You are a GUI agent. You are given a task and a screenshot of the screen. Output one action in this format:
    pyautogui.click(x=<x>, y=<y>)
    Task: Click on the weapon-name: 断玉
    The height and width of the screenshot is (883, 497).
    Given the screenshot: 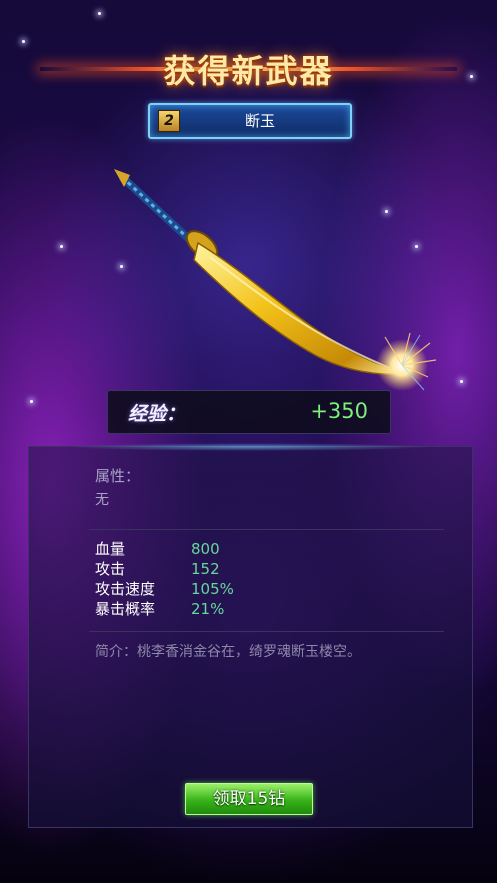 What is the action you would take?
    pyautogui.click(x=259, y=121)
    